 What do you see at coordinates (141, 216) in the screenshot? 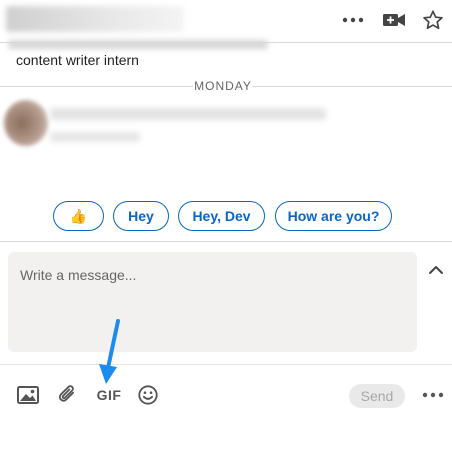
I see `quick-reply-hey: Hey` at bounding box center [141, 216].